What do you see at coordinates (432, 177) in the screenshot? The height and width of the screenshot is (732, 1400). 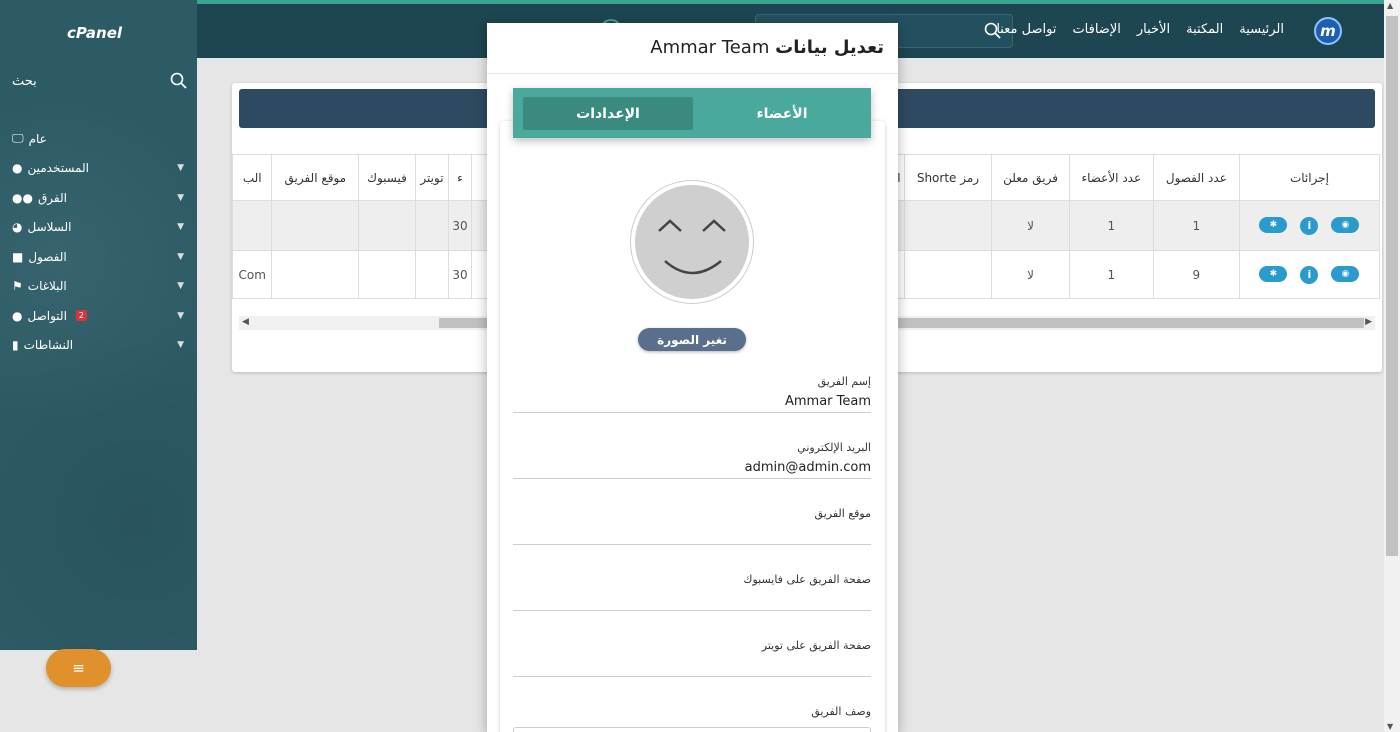 I see `column-header: تويتر` at bounding box center [432, 177].